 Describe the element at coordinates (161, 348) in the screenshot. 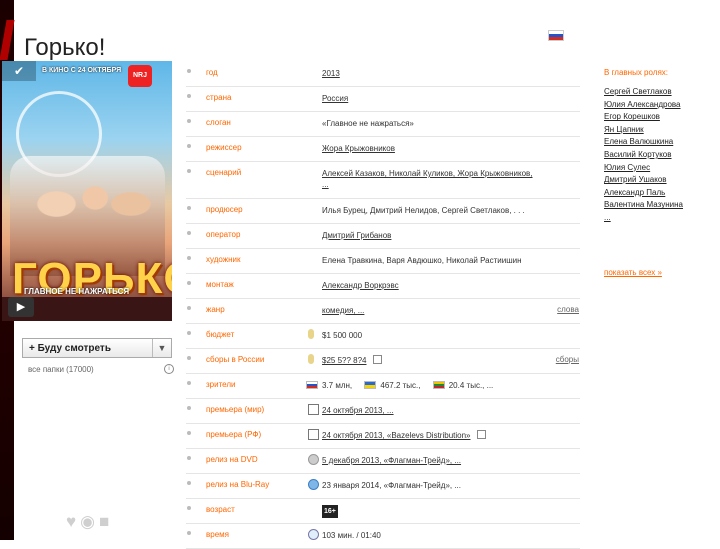

I see `chevron-down-icon: ▼` at that location.